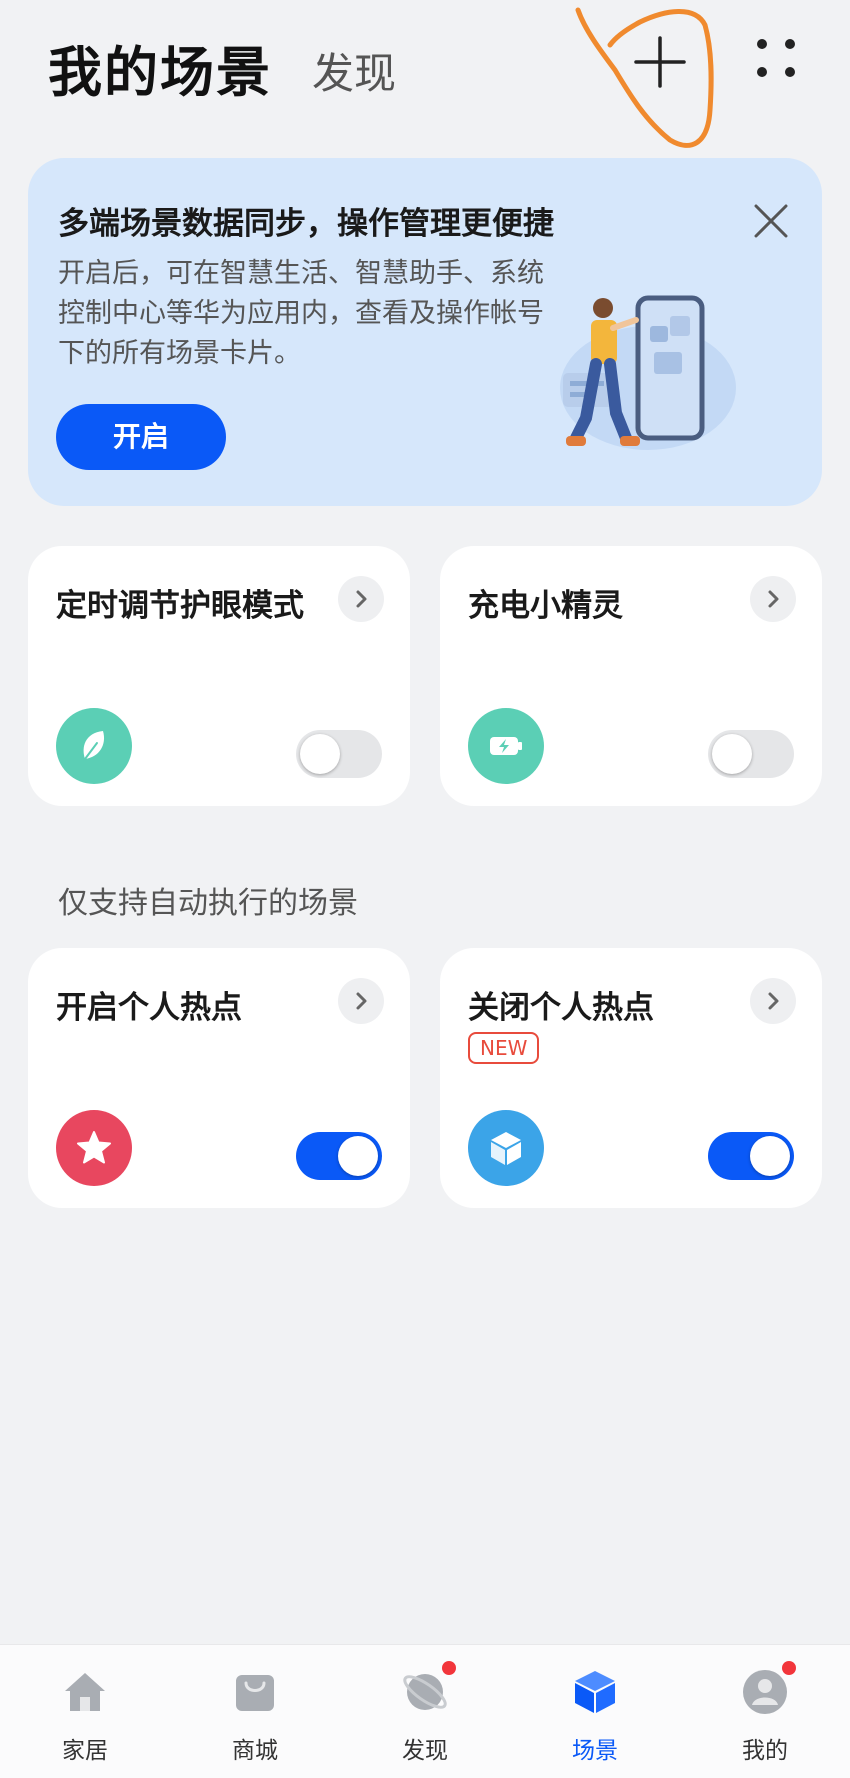 This screenshot has width=850, height=1778. What do you see at coordinates (631, 1078) in the screenshot?
I see `scene-card: 关闭个人热点 NEW` at bounding box center [631, 1078].